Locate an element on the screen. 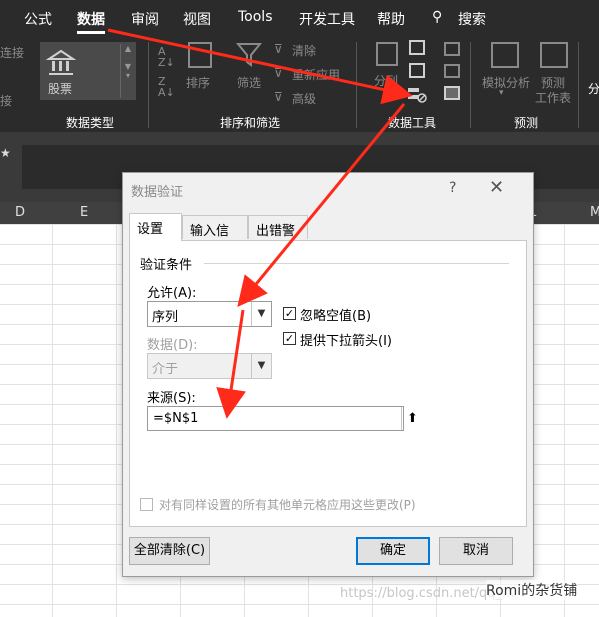 The image size is (599, 617). source-input: =$N$1 ⬆ is located at coordinates (282, 418).